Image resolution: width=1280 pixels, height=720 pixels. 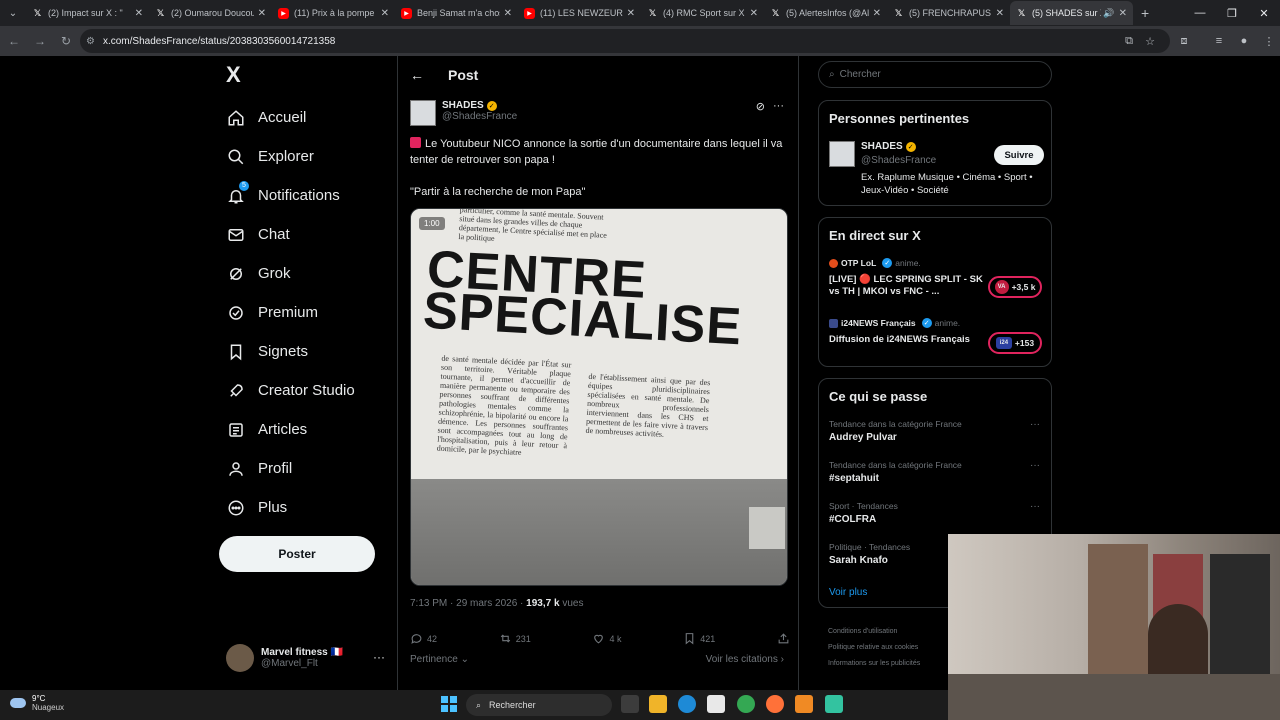 I want to click on share-button, so click(x=783, y=638).